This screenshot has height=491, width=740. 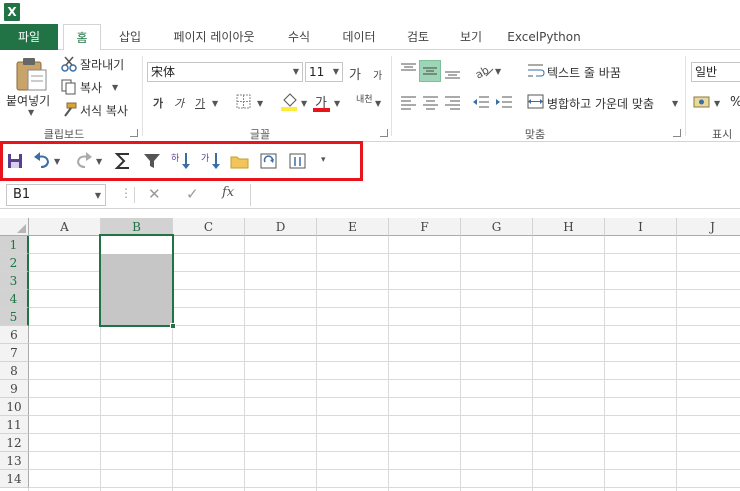 I want to click on align-right-icon, so click(x=453, y=102).